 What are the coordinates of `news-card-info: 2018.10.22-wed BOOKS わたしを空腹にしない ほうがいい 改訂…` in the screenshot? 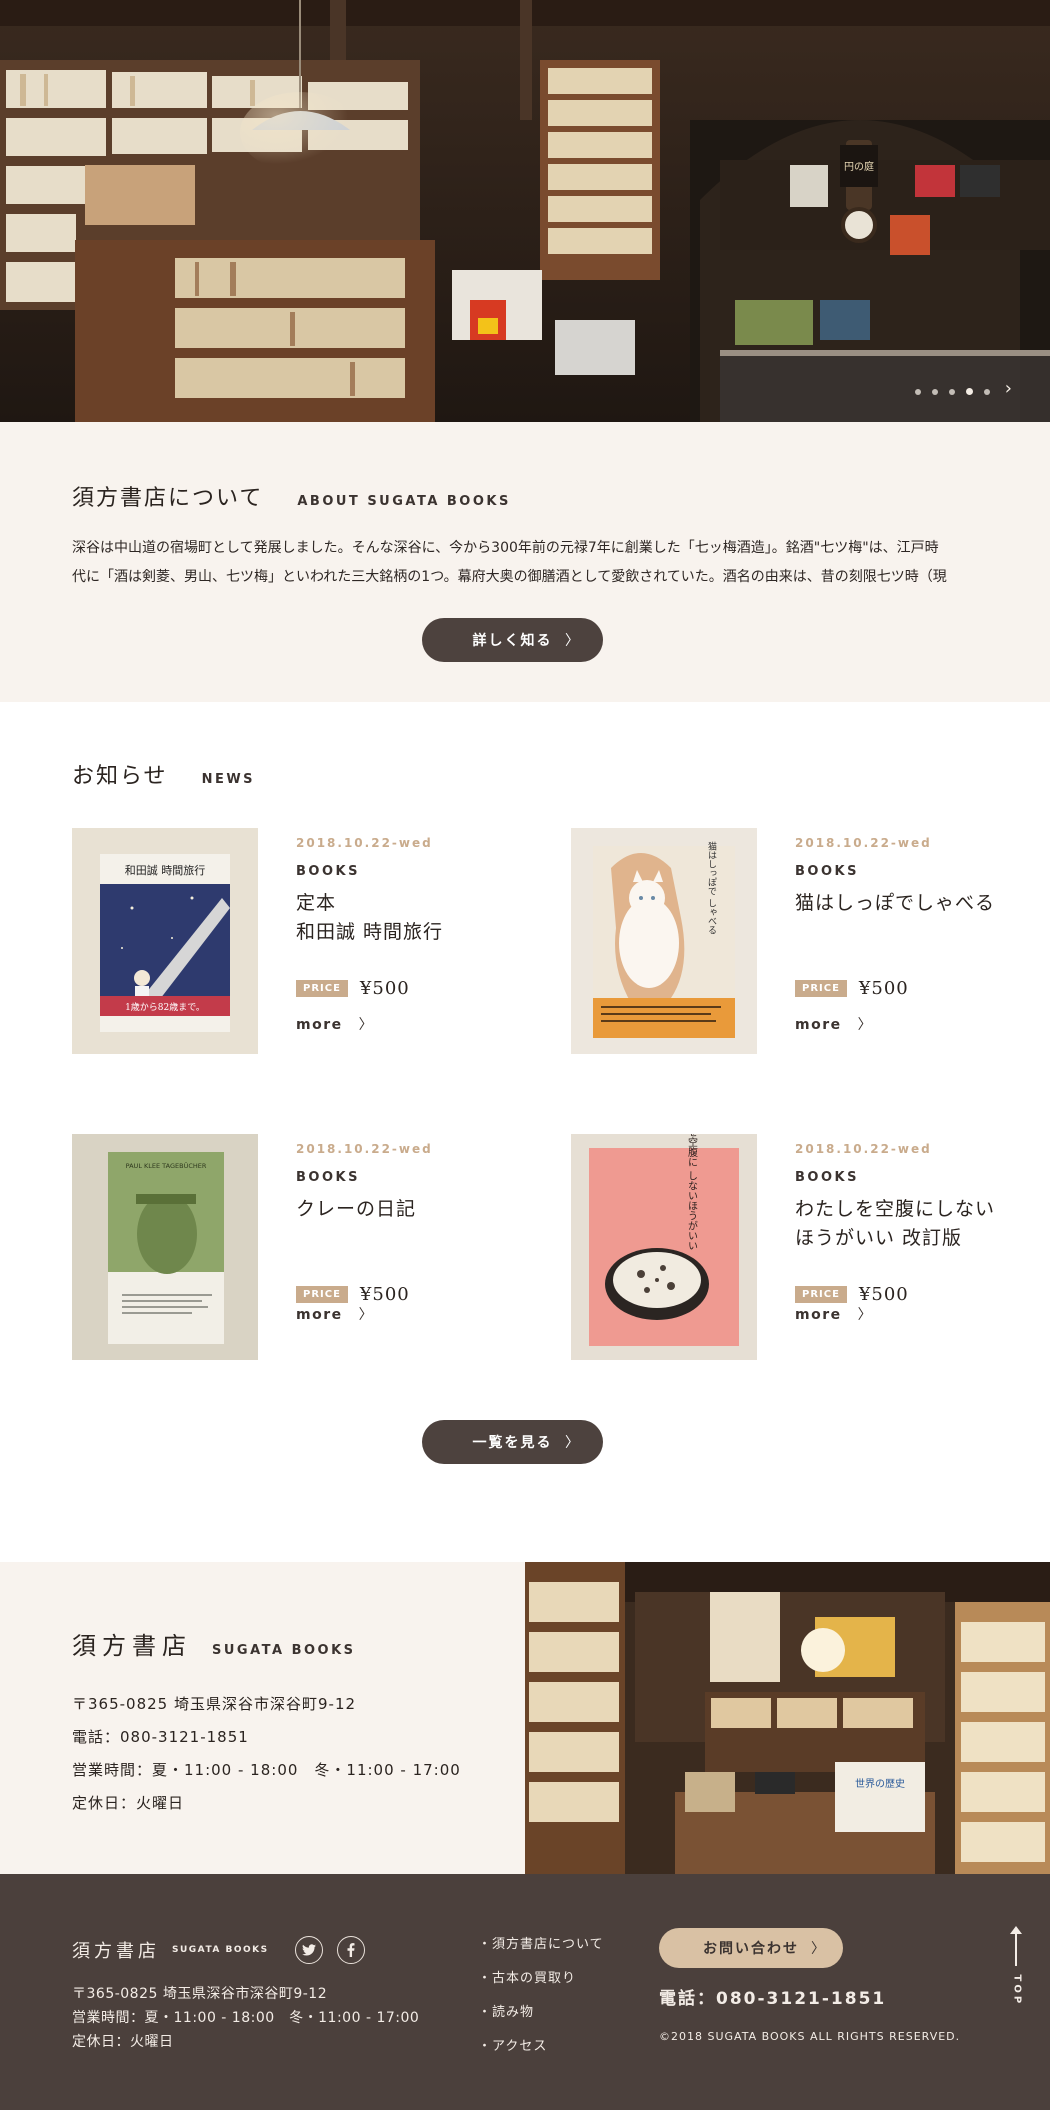 It's located at (913, 1197).